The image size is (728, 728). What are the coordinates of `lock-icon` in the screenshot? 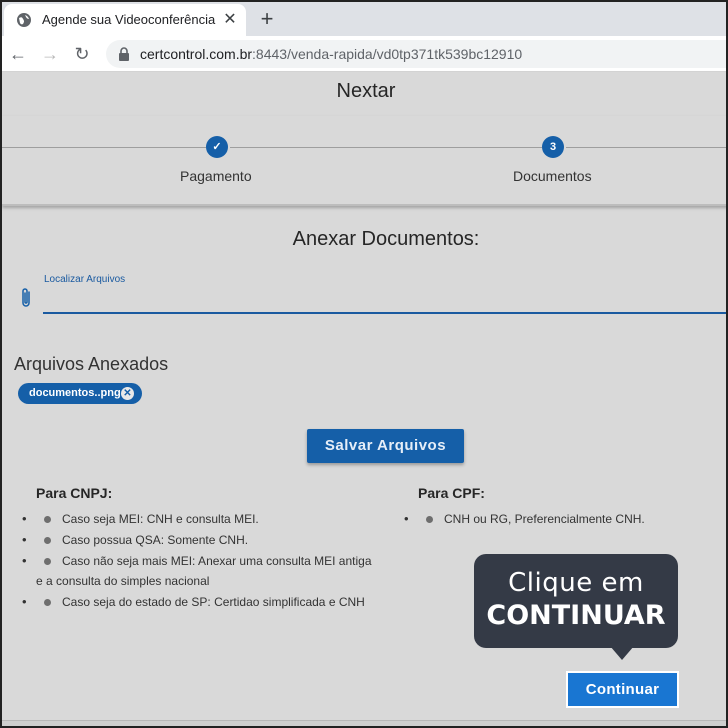 It's located at (124, 54).